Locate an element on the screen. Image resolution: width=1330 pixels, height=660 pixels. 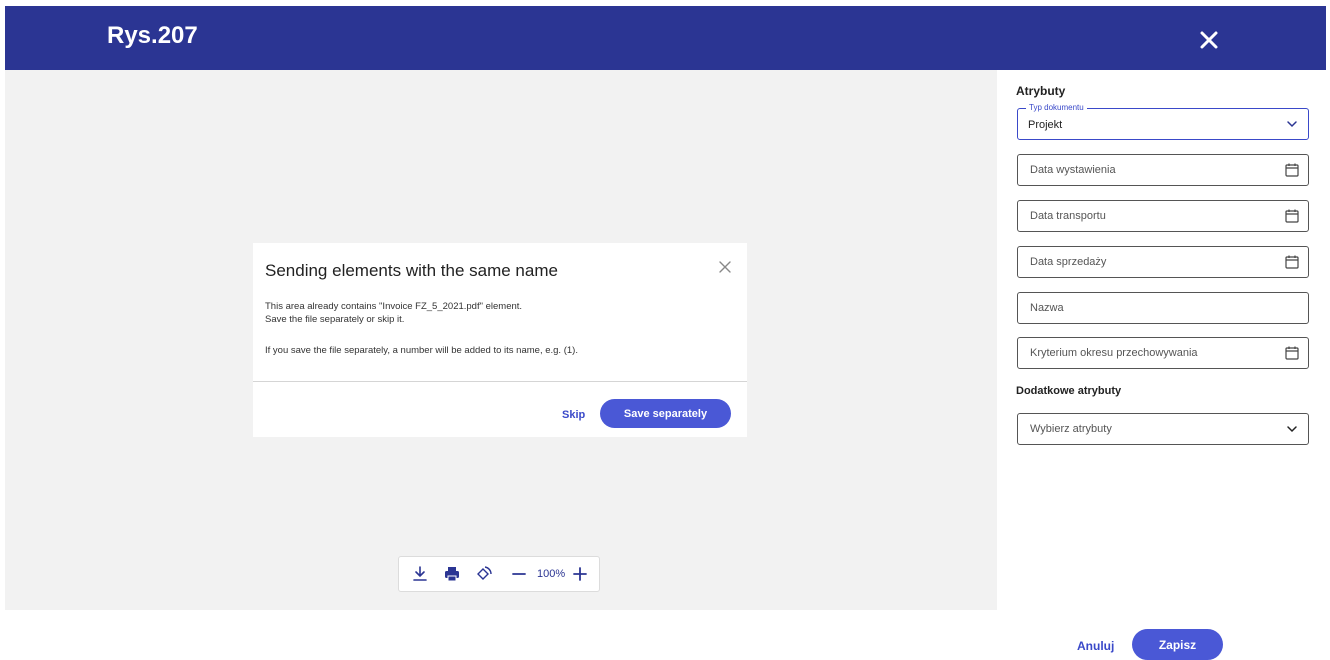
additional-attributes-title: Dodatkowe atrybuty is located at coordinates (1069, 391).